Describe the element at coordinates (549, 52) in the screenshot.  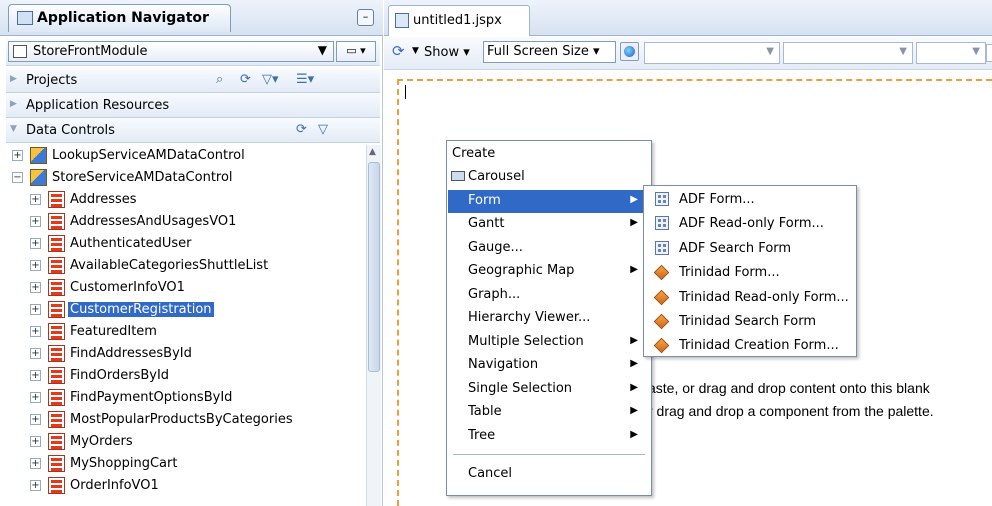
I see `screen-size-select: Full Screen Size ▾` at that location.